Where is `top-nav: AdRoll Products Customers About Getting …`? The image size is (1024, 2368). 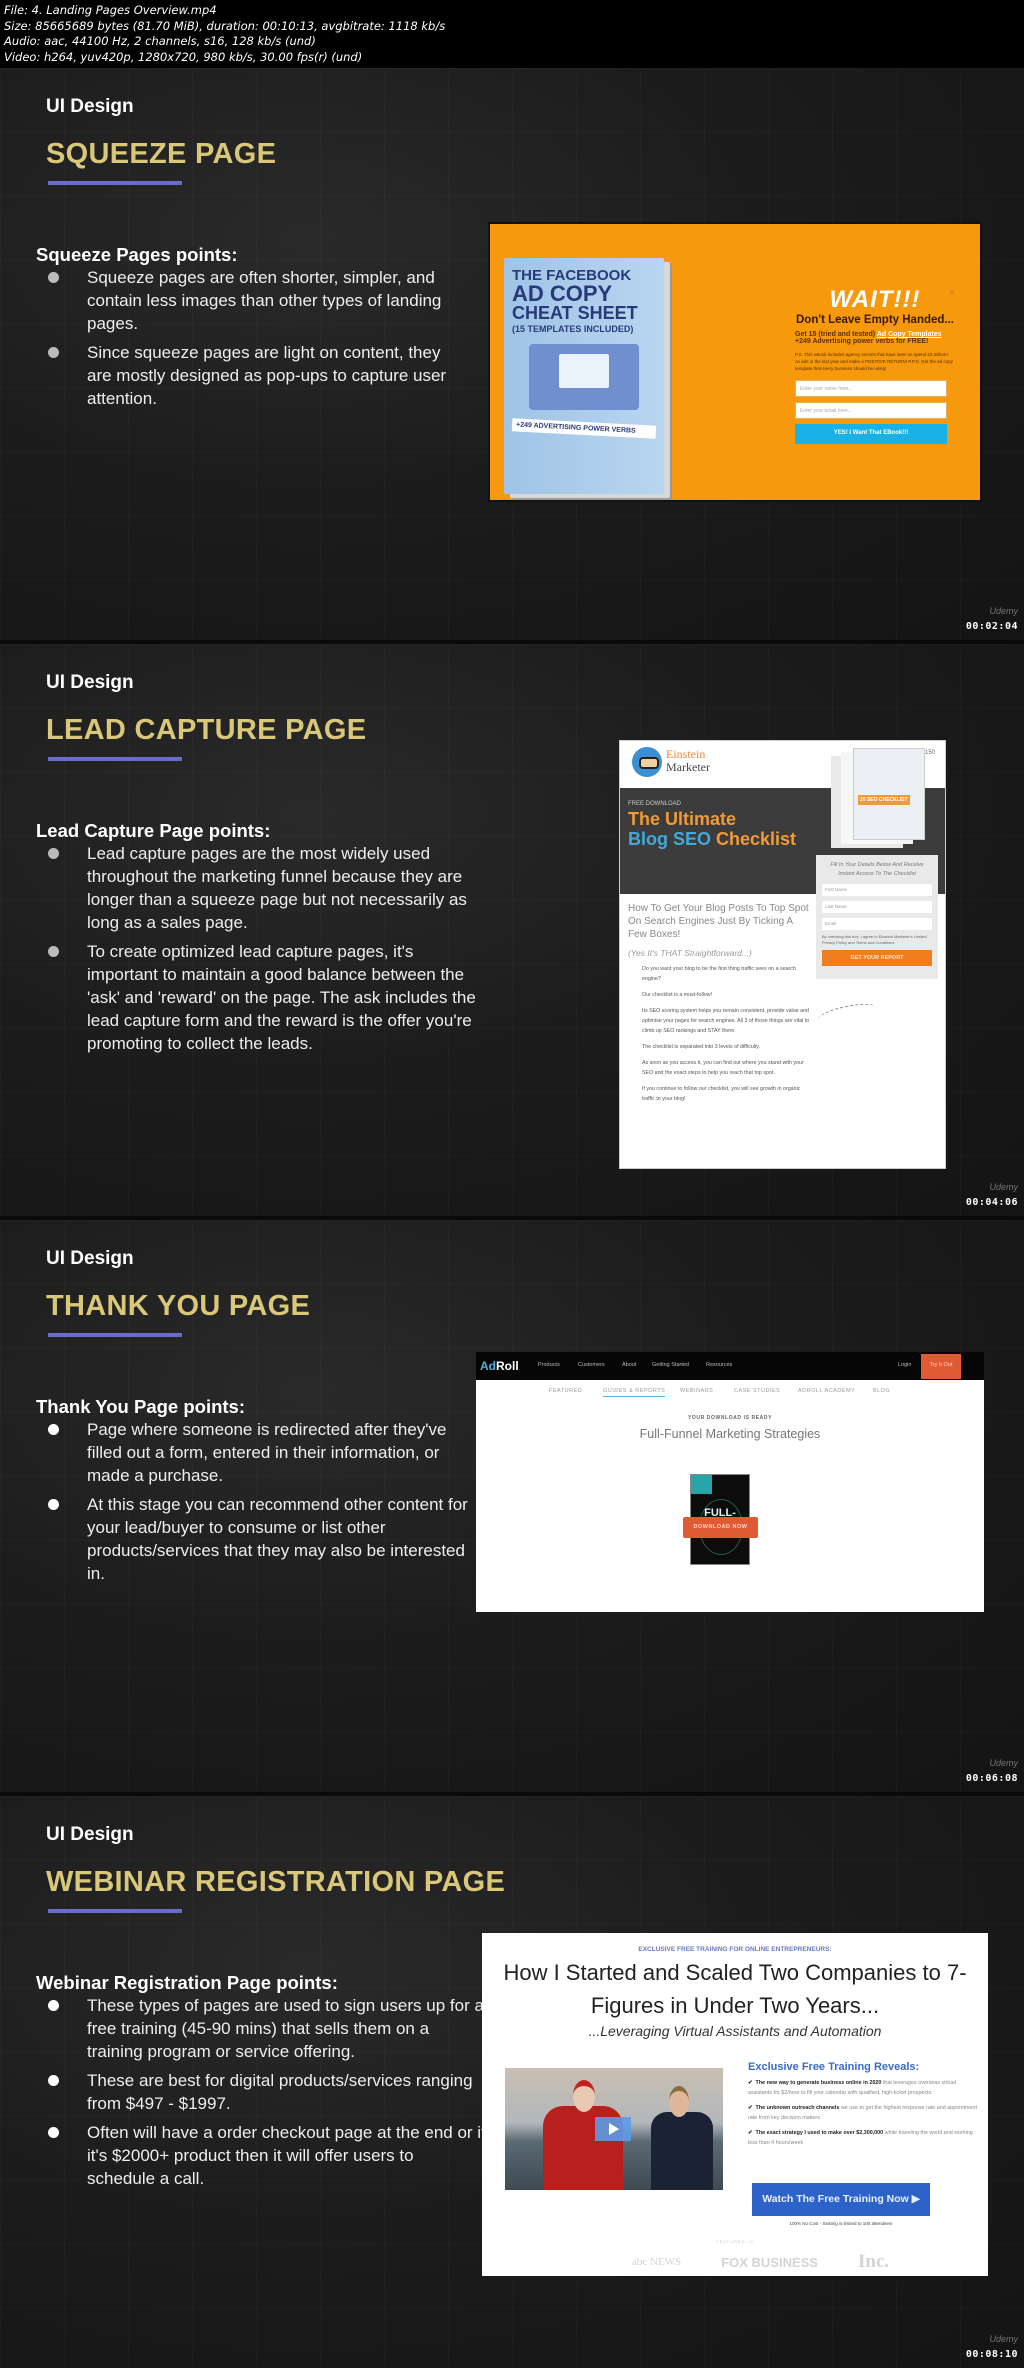
top-nav: AdRoll Products Customers About Getting … is located at coordinates (730, 1366).